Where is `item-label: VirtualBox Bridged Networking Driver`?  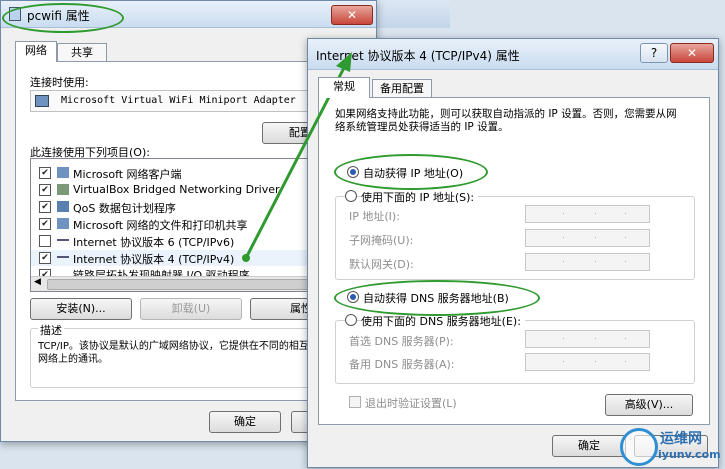
item-label: VirtualBox Bridged Networking Driver is located at coordinates (176, 189).